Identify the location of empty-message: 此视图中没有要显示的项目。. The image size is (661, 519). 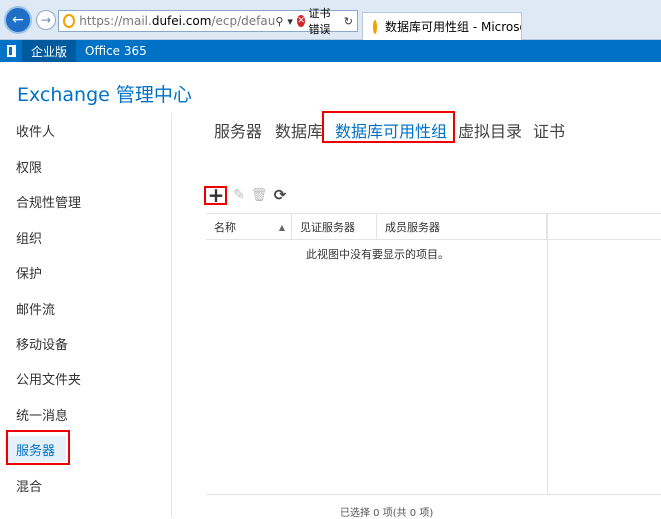
(377, 254).